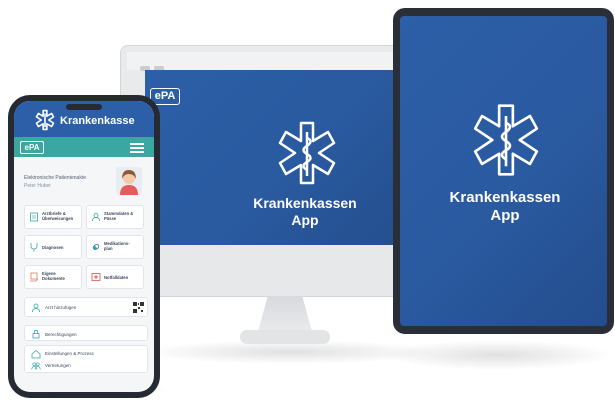 The height and width of the screenshot is (403, 615). I want to click on monitor-title-line2: App, so click(305, 220).